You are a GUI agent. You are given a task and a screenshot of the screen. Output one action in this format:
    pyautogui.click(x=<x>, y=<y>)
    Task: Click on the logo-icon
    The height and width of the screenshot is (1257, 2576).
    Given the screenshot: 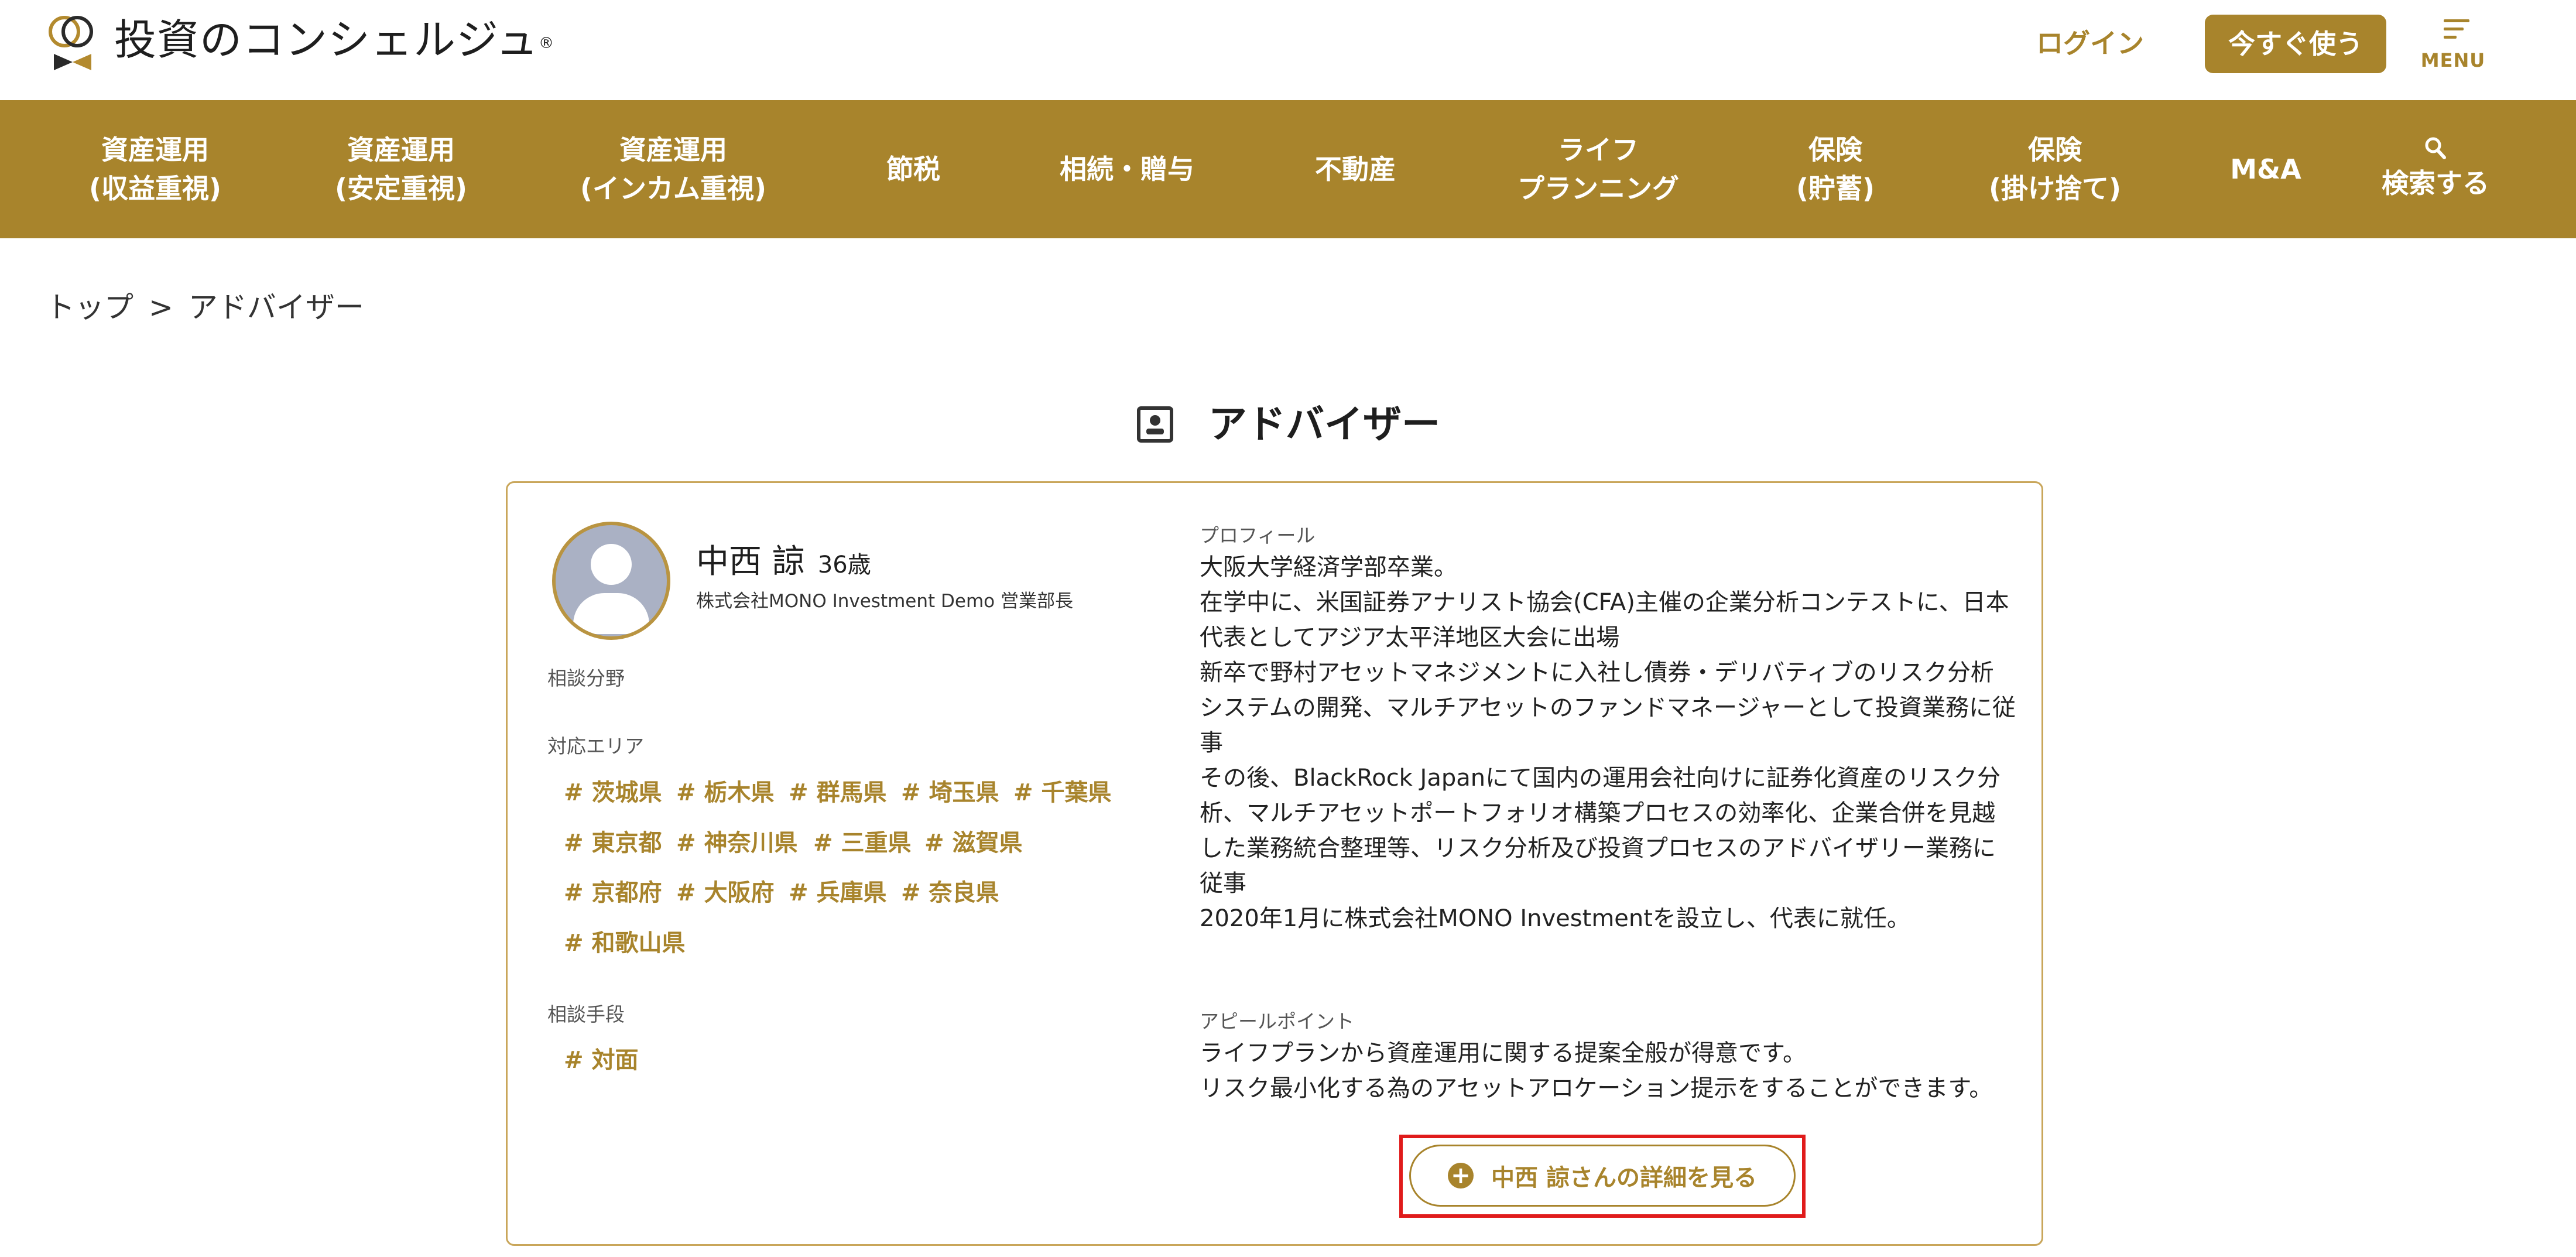 What is the action you would take?
    pyautogui.click(x=73, y=42)
    